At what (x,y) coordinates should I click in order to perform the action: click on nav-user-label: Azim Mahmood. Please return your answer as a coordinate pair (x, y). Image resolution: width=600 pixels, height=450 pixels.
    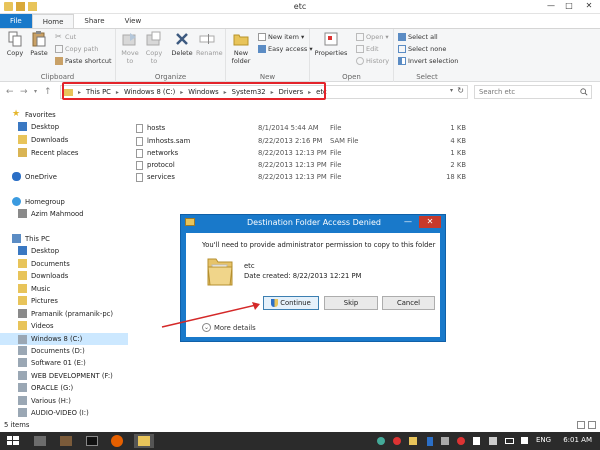
    Looking at the image, I should click on (57, 213).